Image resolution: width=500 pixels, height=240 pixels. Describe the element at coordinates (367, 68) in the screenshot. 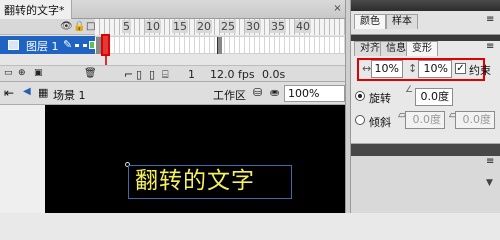

I see `width-icon: ↔` at that location.